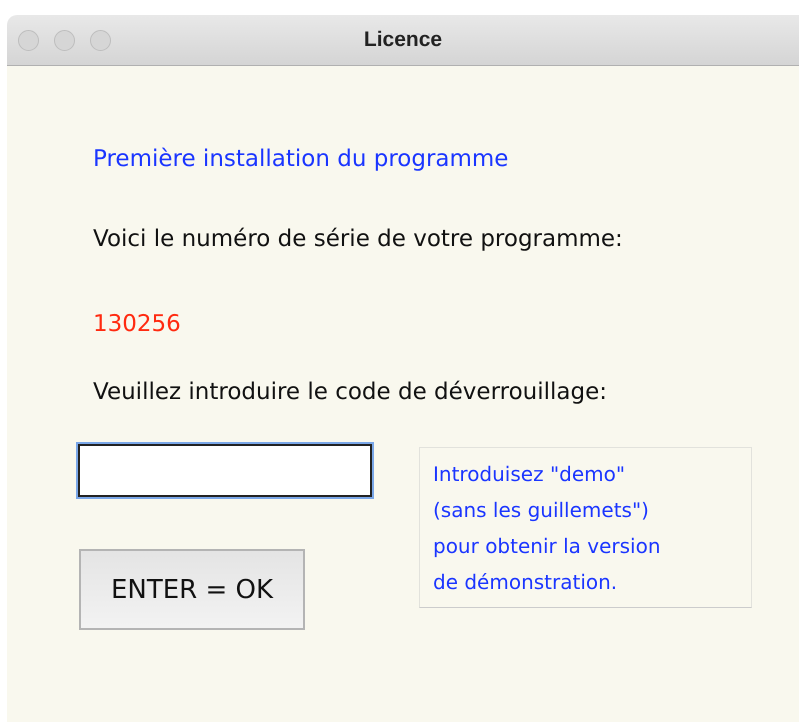  What do you see at coordinates (64, 40) in the screenshot?
I see `minimize-button` at bounding box center [64, 40].